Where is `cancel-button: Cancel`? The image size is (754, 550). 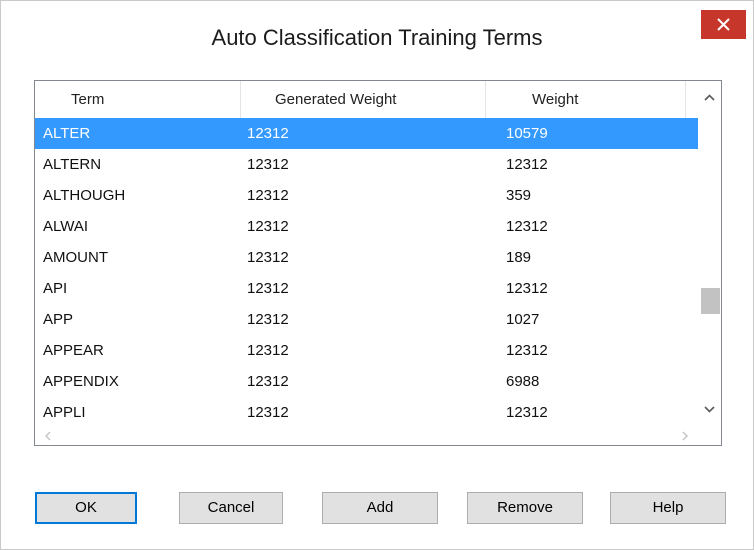 cancel-button: Cancel is located at coordinates (231, 508).